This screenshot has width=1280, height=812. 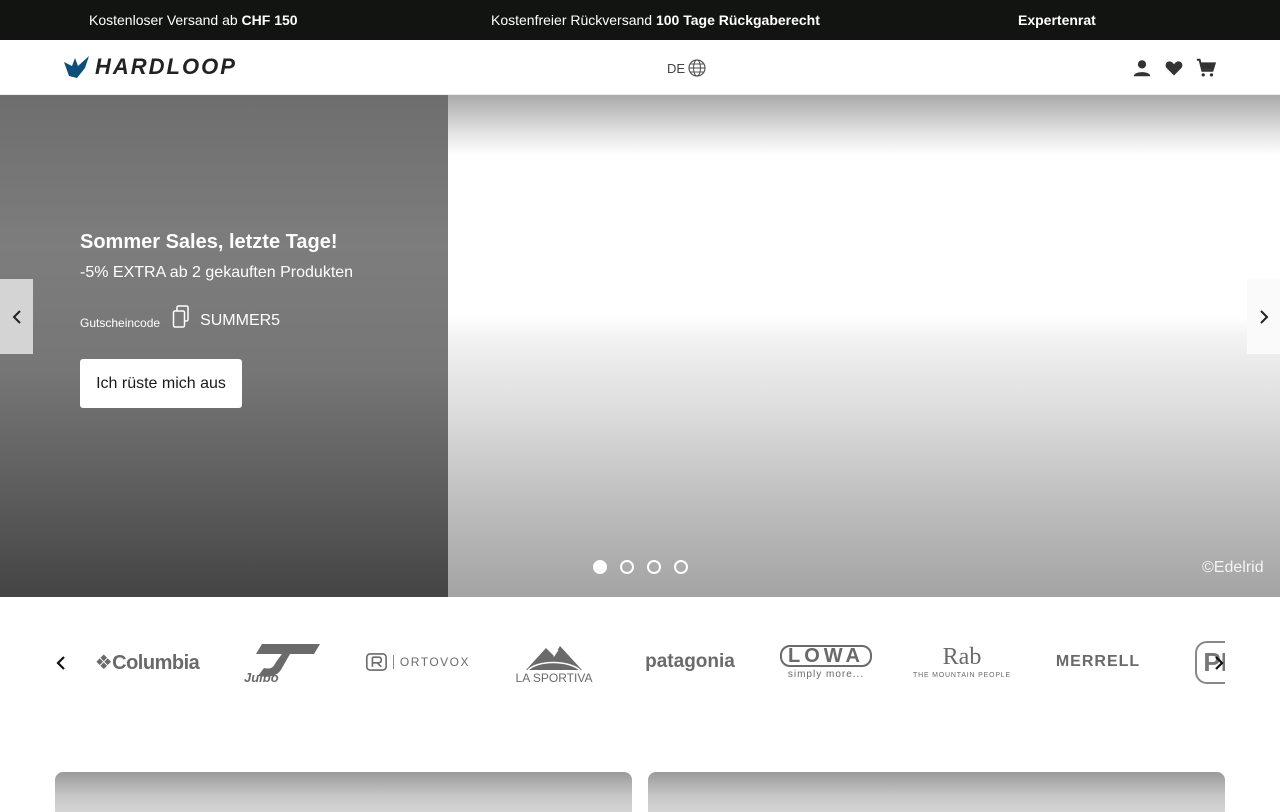 I want to click on julbo-logo-icon: Julbo, so click(x=282, y=664).